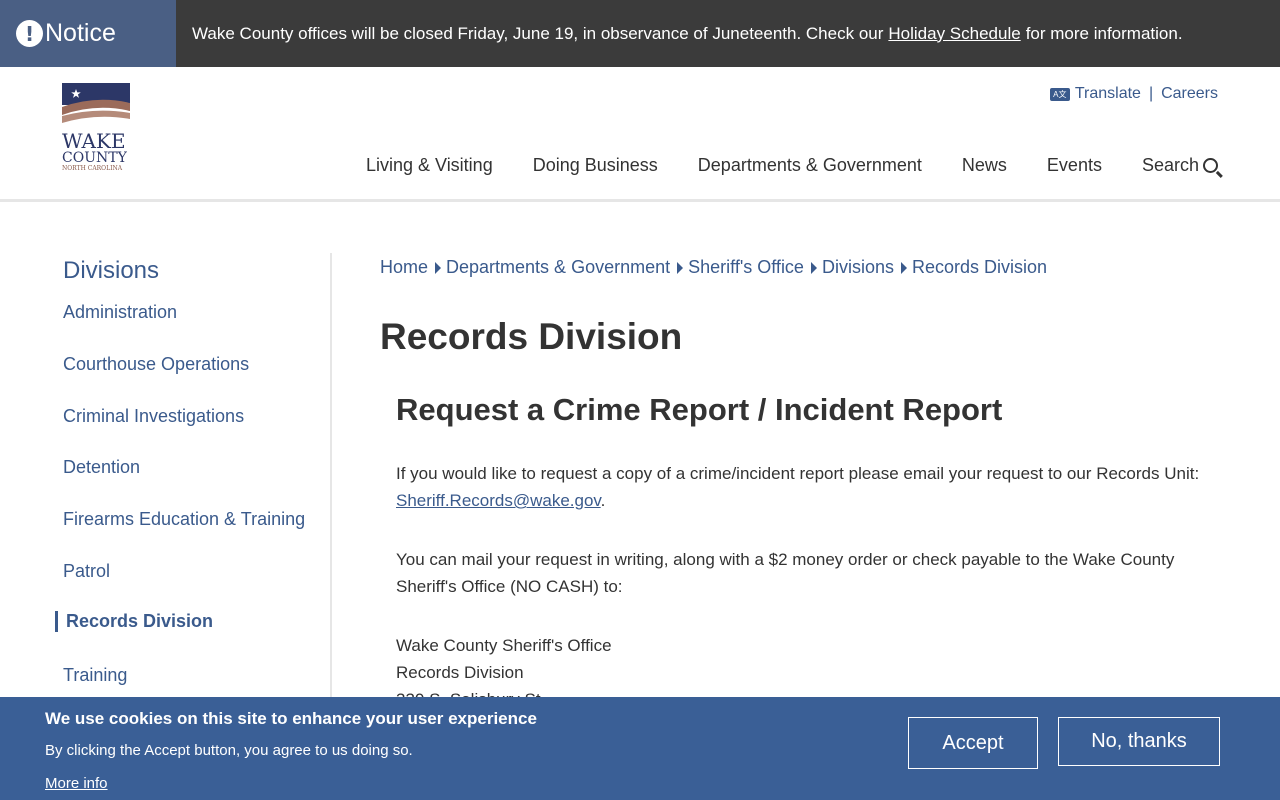 This screenshot has width=1280, height=800. What do you see at coordinates (1170, 165) in the screenshot?
I see `nav-search-label: Search` at bounding box center [1170, 165].